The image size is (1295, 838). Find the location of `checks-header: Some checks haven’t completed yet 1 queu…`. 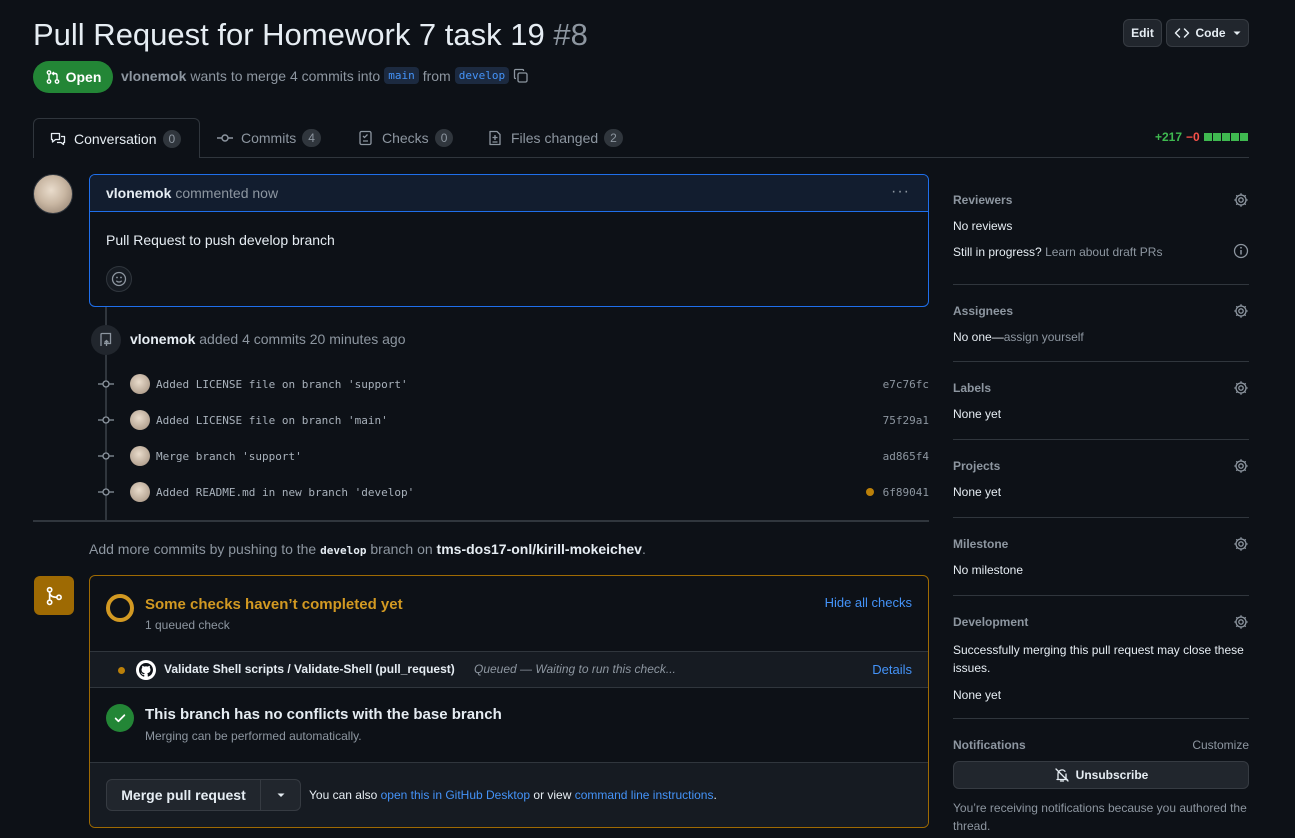

checks-header: Some checks haven’t completed yet 1 queu… is located at coordinates (509, 614).